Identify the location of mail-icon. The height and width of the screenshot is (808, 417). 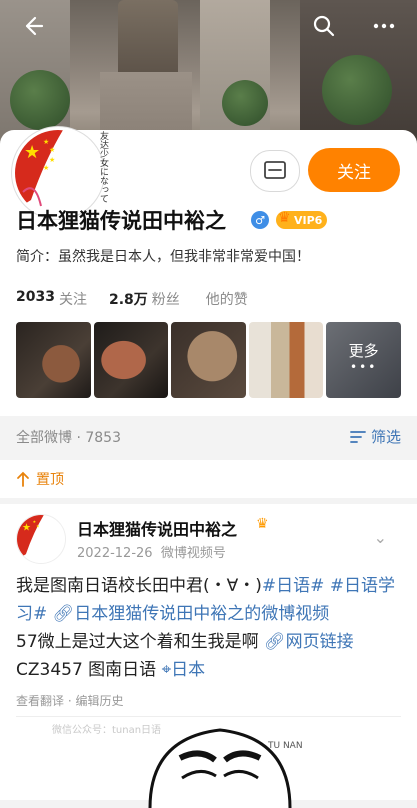
(275, 170).